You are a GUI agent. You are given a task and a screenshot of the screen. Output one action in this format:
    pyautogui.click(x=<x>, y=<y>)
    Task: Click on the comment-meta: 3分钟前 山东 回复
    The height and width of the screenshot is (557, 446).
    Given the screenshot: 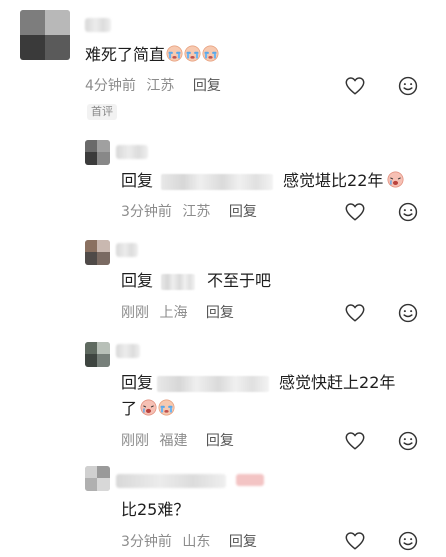 What is the action you would take?
    pyautogui.click(x=189, y=542)
    